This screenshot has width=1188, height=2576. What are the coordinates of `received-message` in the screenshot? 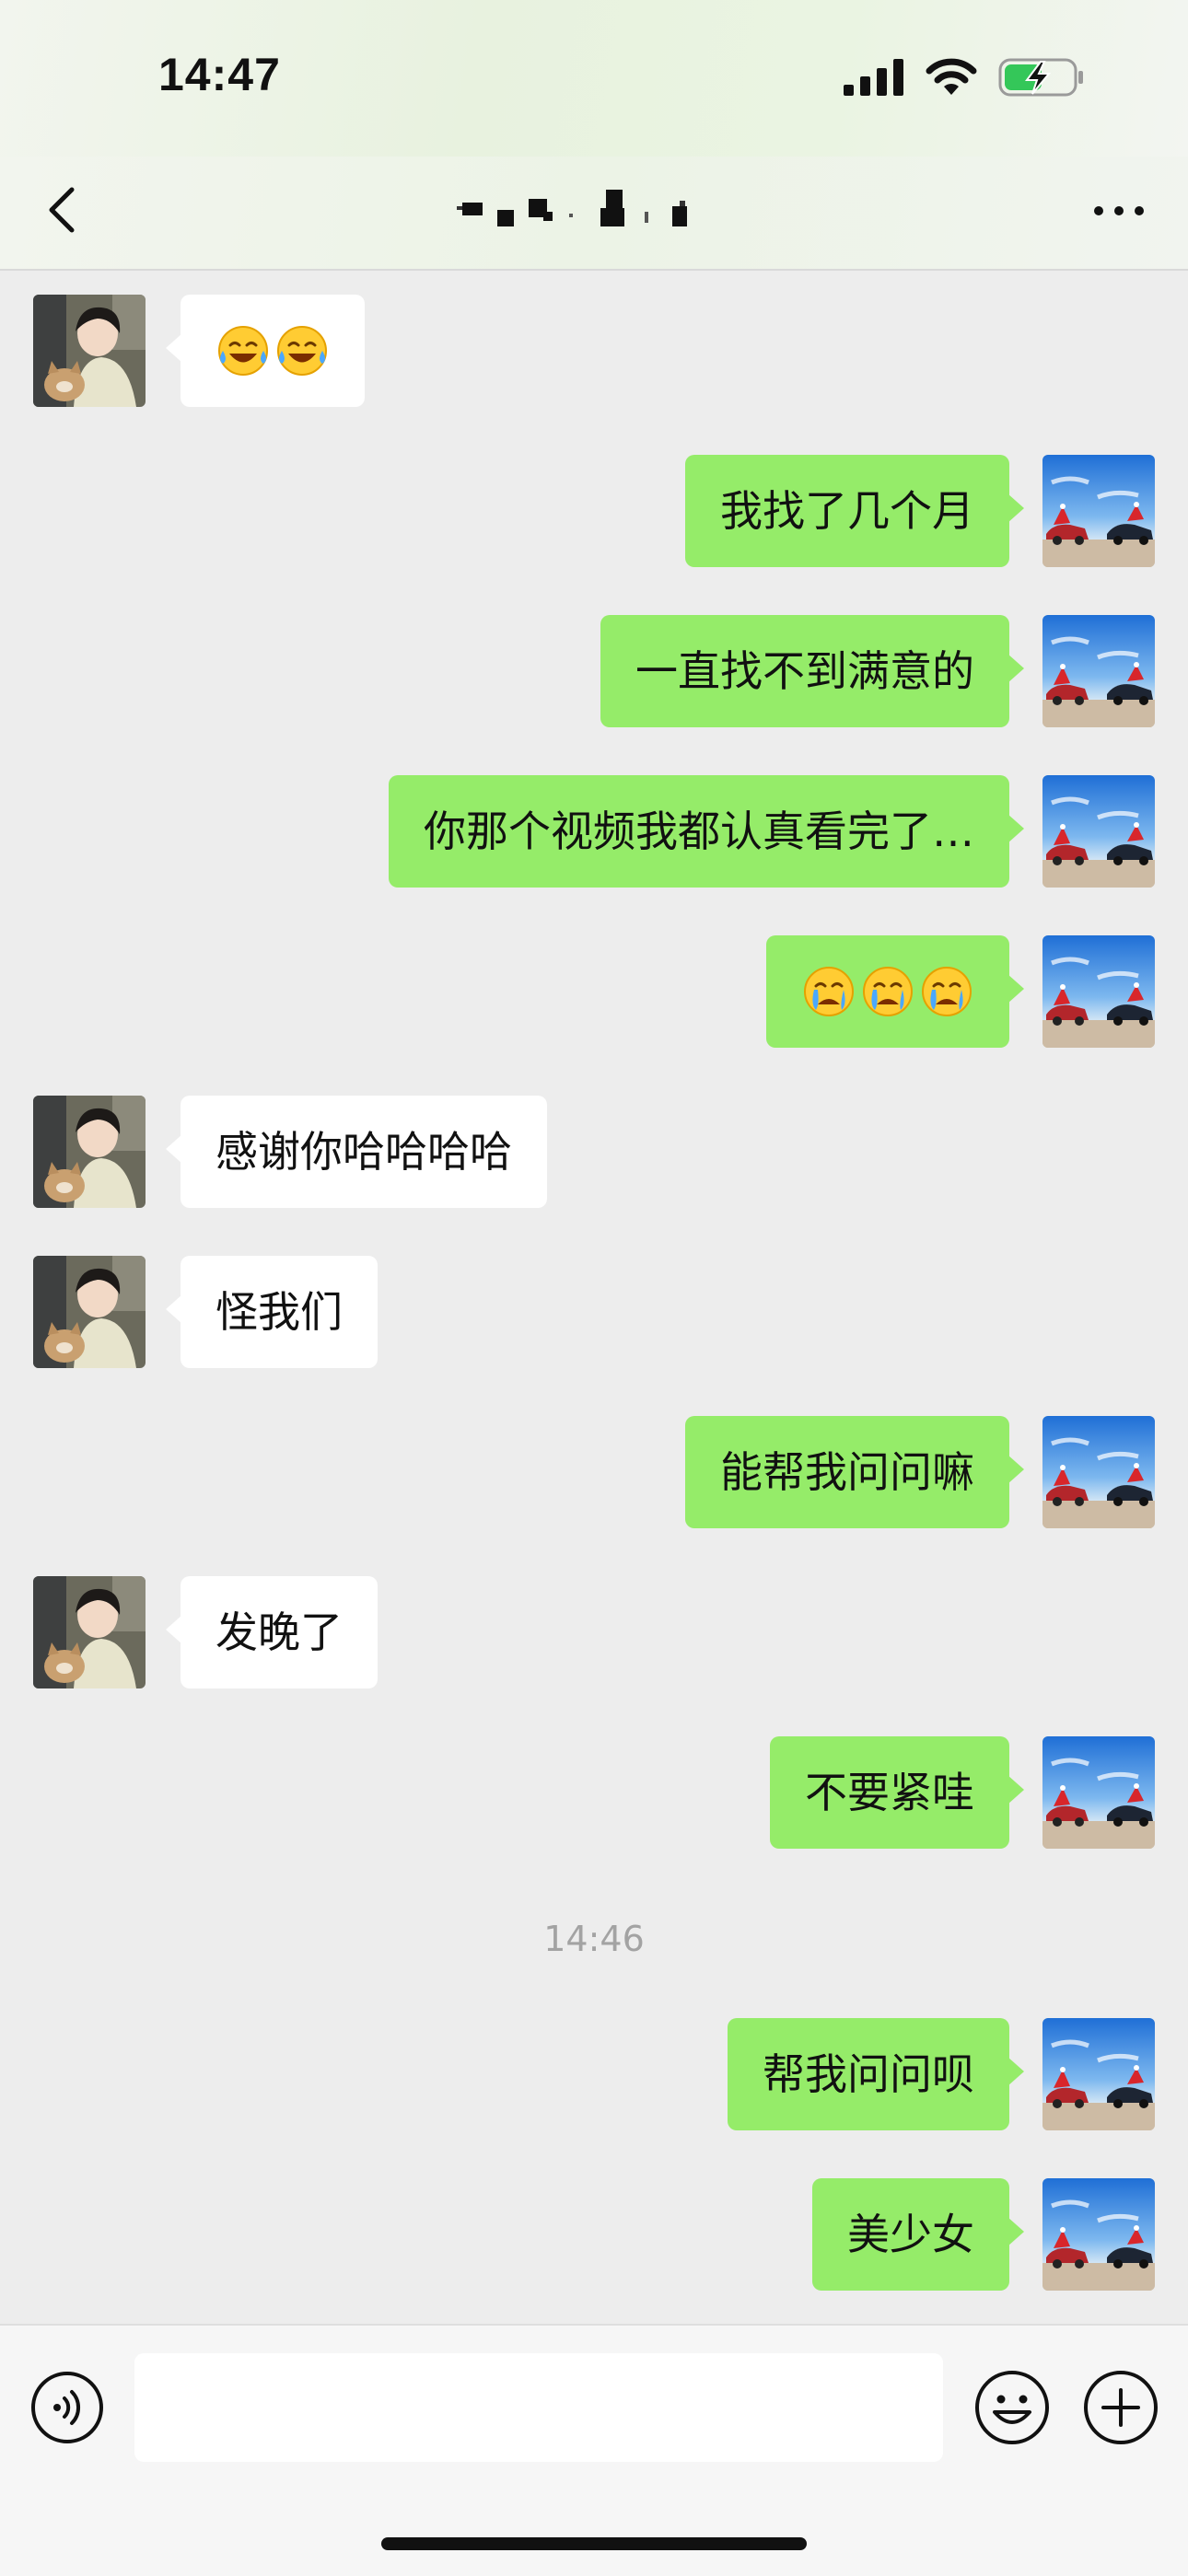 It's located at (199, 351).